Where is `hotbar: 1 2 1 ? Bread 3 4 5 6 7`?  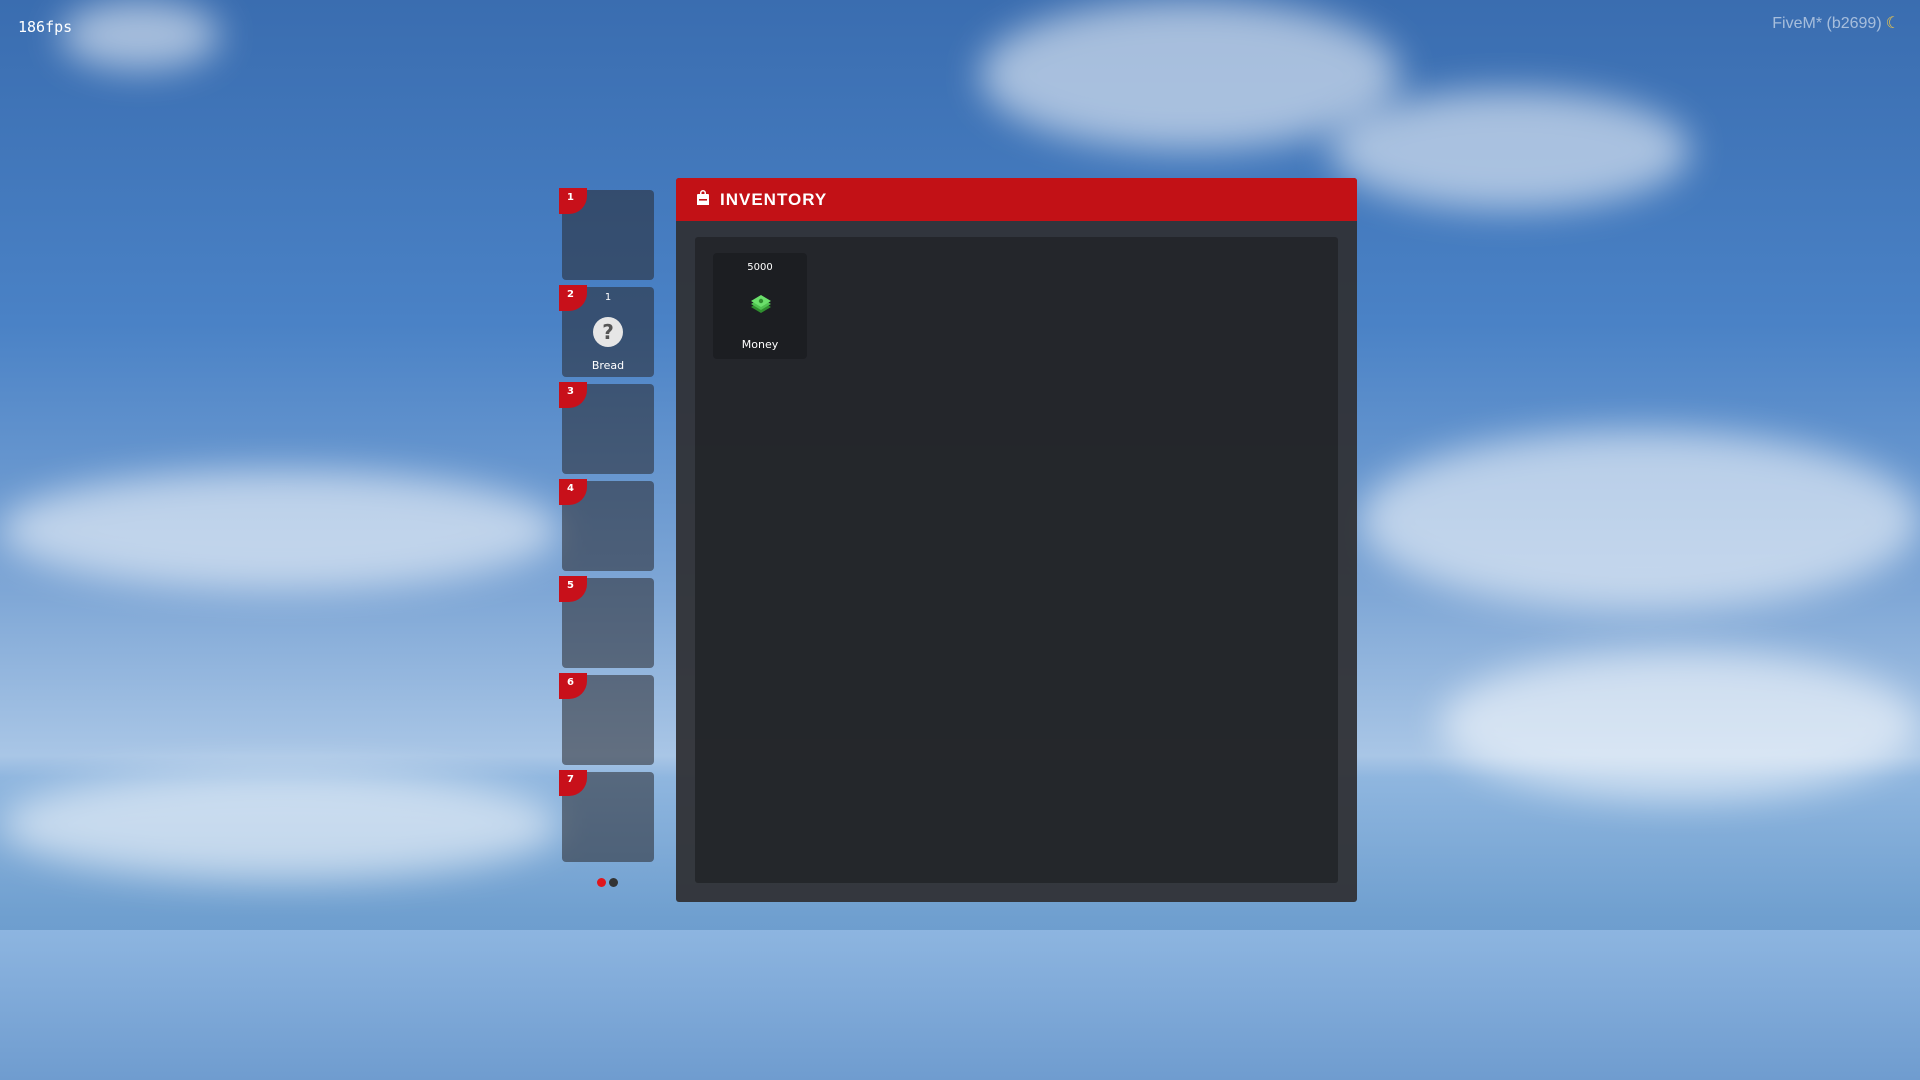
hotbar: 1 2 1 ? Bread 3 4 5 6 7 is located at coordinates (607, 528).